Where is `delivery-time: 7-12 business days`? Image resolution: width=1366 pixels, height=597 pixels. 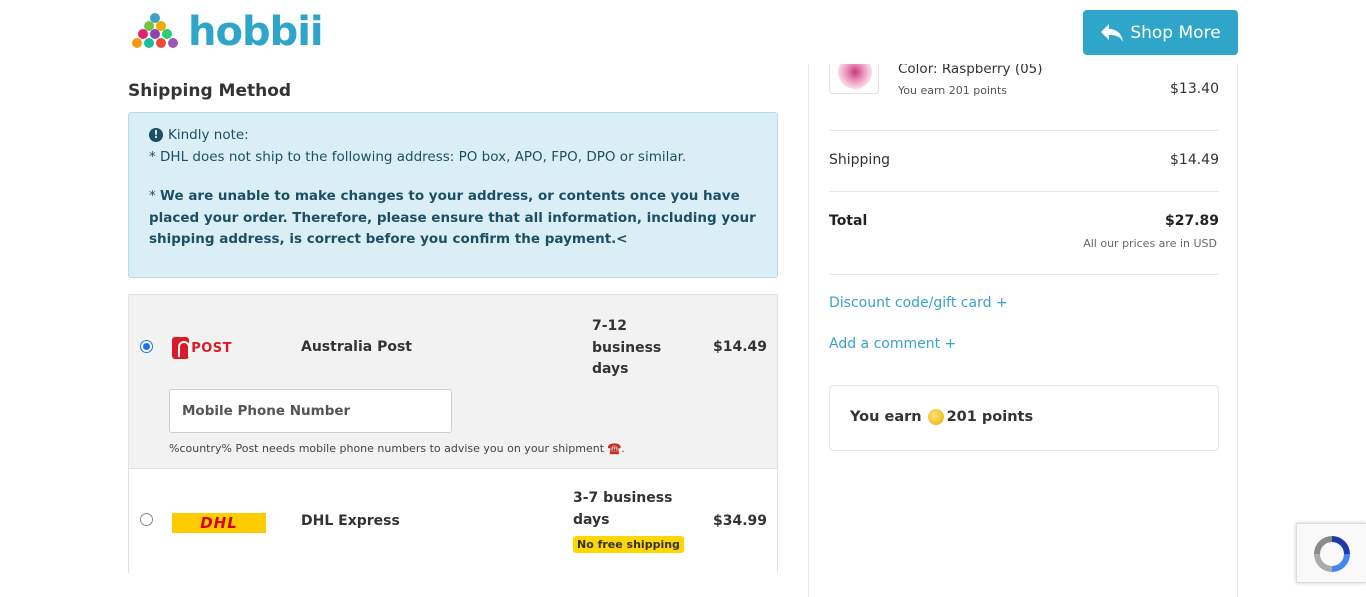 delivery-time: 7-12 business days is located at coordinates (627, 347).